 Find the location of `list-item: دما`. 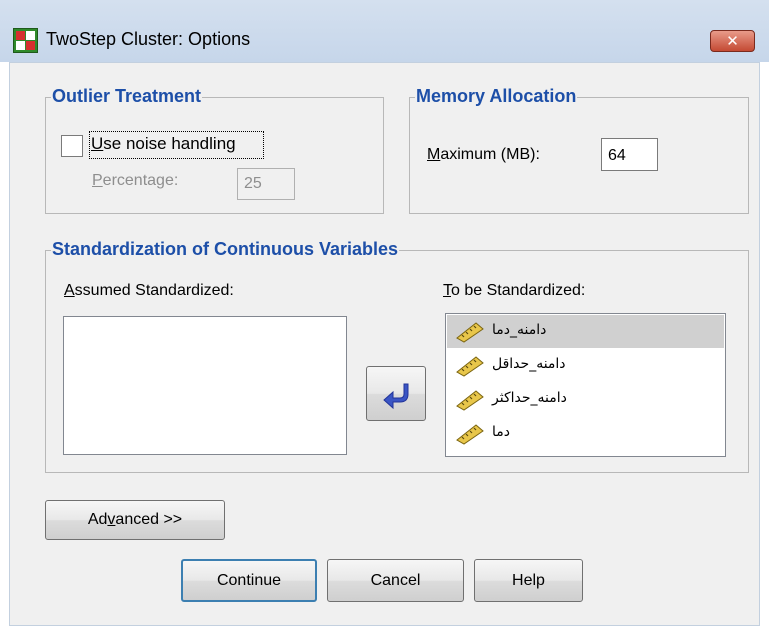

list-item: دما is located at coordinates (585, 433).